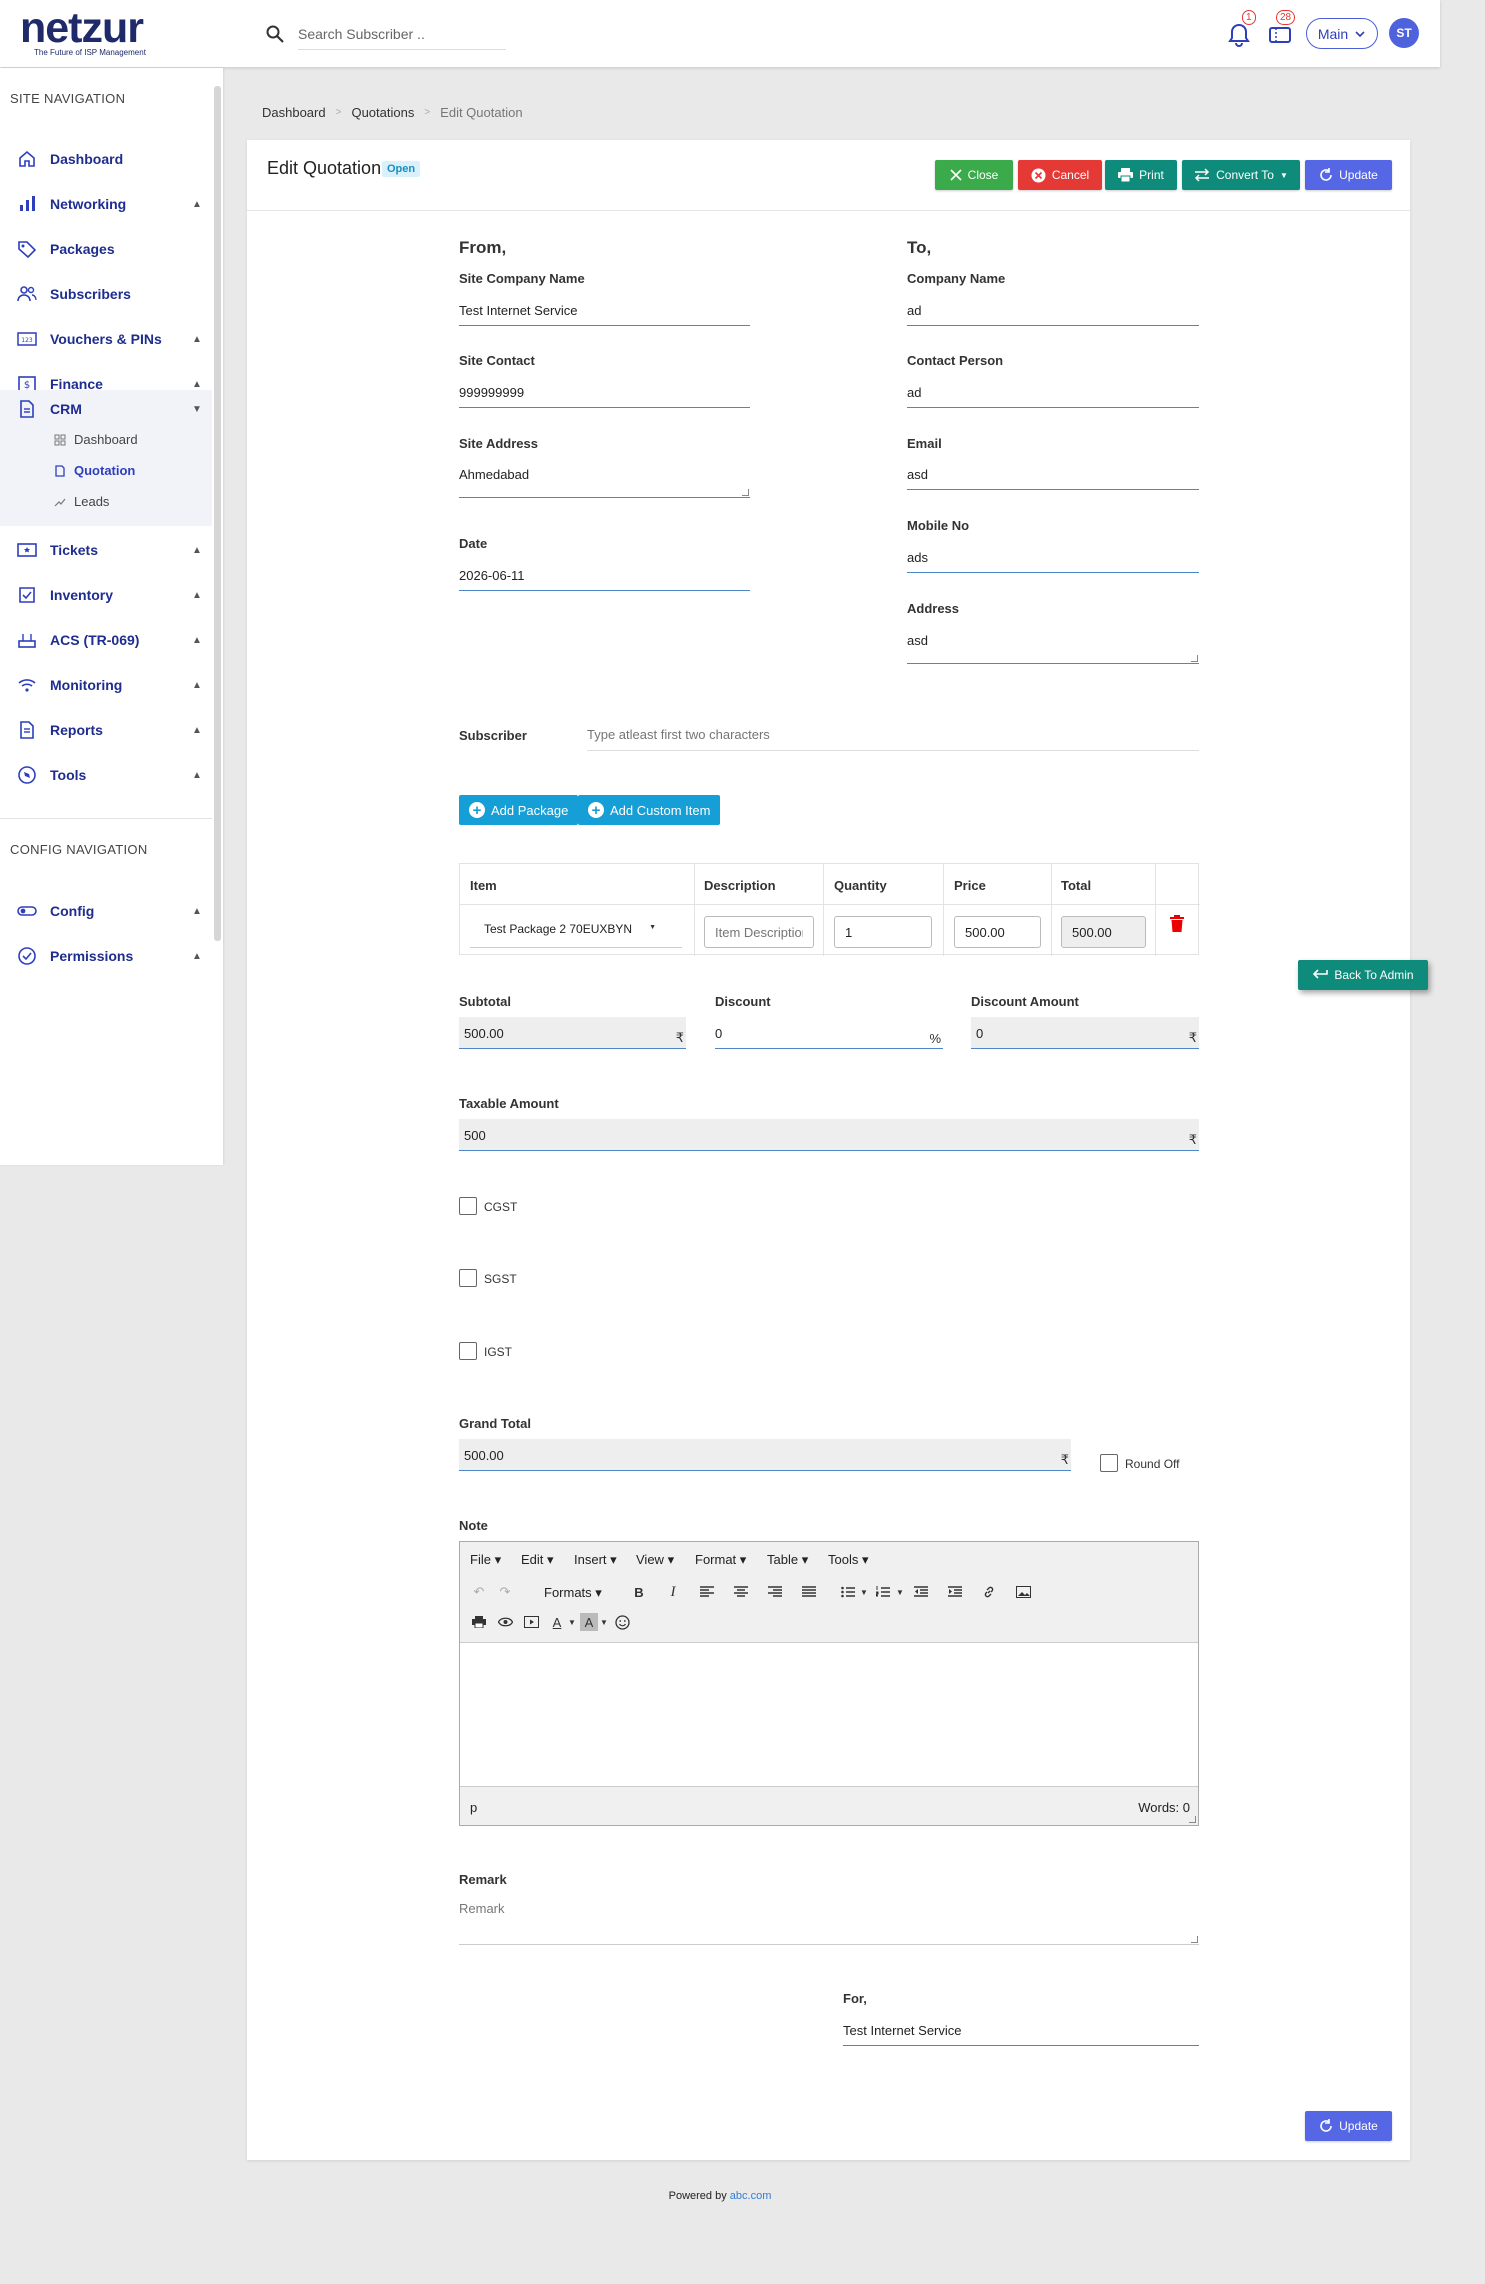 The width and height of the screenshot is (1485, 2284). Describe the element at coordinates (751, 2196) in the screenshot. I see `footer-link: abc.com` at that location.